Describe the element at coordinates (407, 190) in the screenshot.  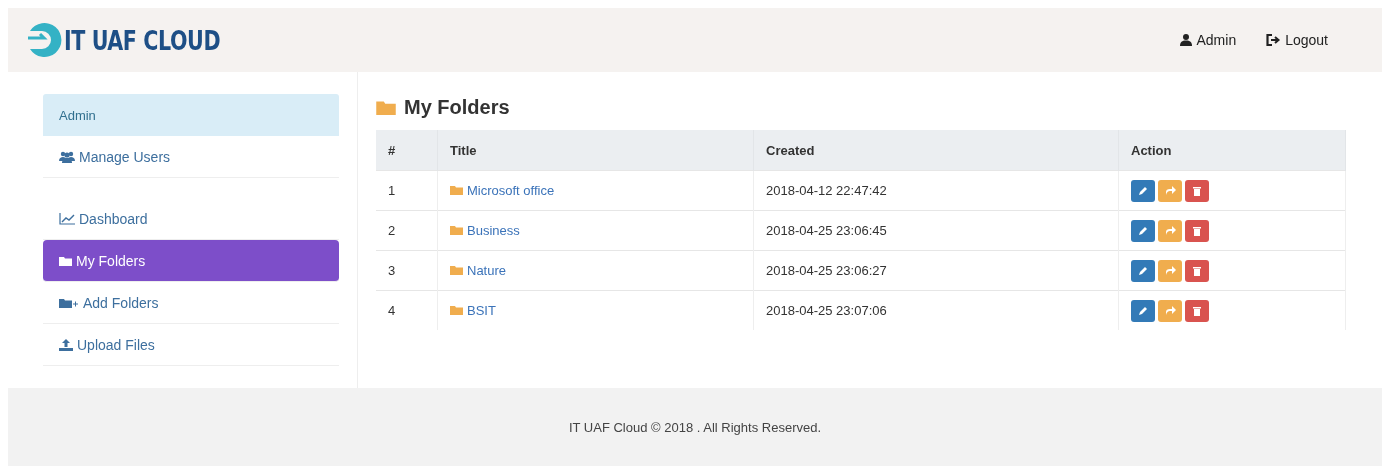
I see `table-cell: 1` at that location.